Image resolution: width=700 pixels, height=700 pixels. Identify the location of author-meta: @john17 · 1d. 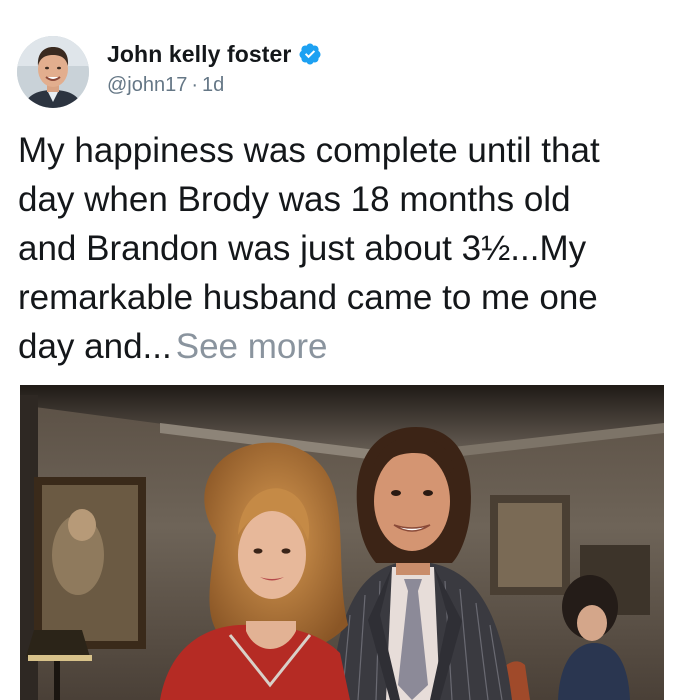
(214, 85).